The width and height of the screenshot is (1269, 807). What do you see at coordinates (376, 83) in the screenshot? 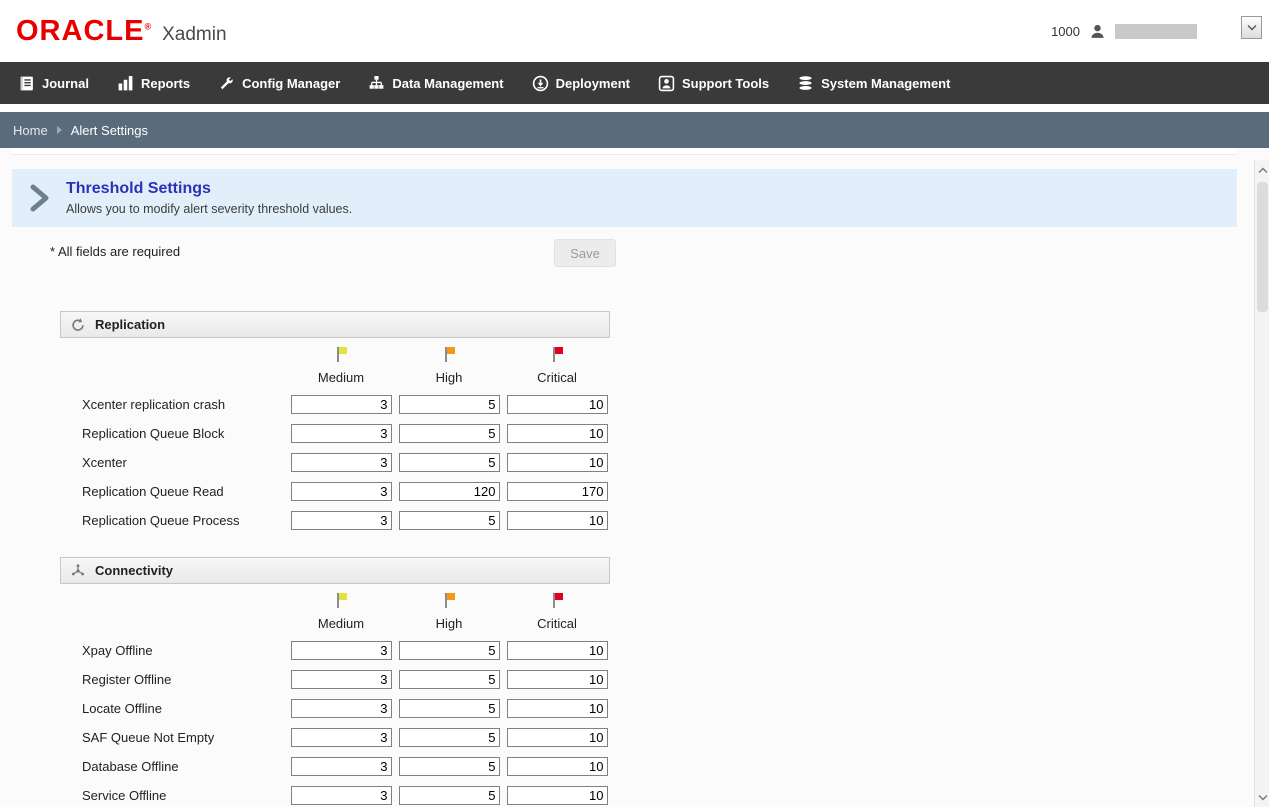
I see `data-management-icon` at bounding box center [376, 83].